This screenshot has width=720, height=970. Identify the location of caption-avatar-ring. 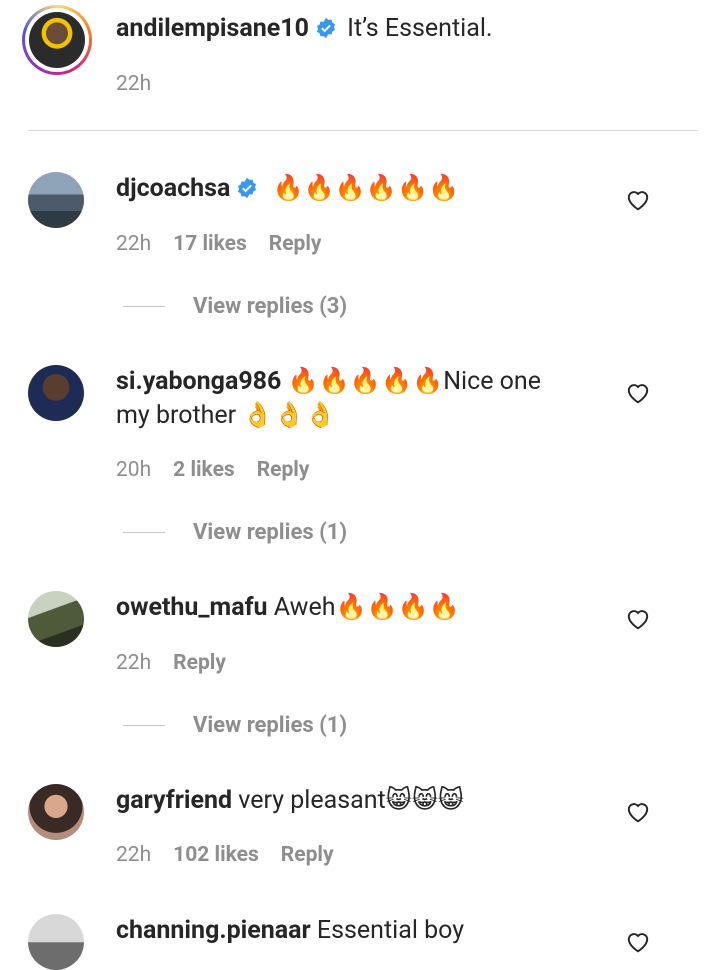
(57, 40).